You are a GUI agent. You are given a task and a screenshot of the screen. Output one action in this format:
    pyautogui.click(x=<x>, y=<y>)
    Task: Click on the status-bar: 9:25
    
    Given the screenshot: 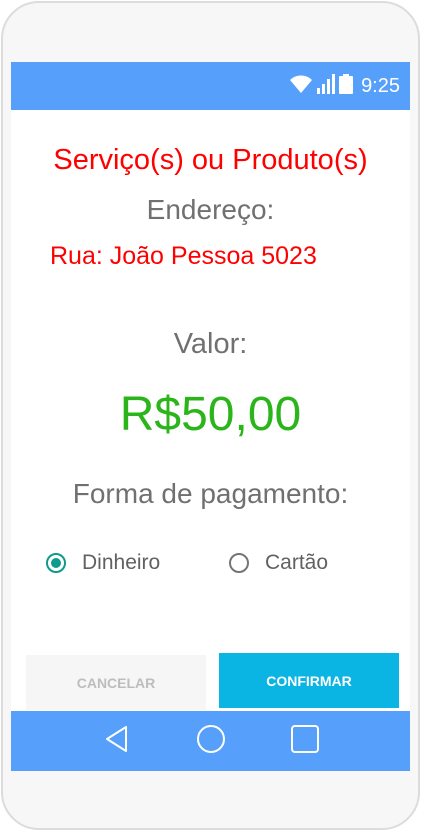 What is the action you would take?
    pyautogui.click(x=210, y=86)
    